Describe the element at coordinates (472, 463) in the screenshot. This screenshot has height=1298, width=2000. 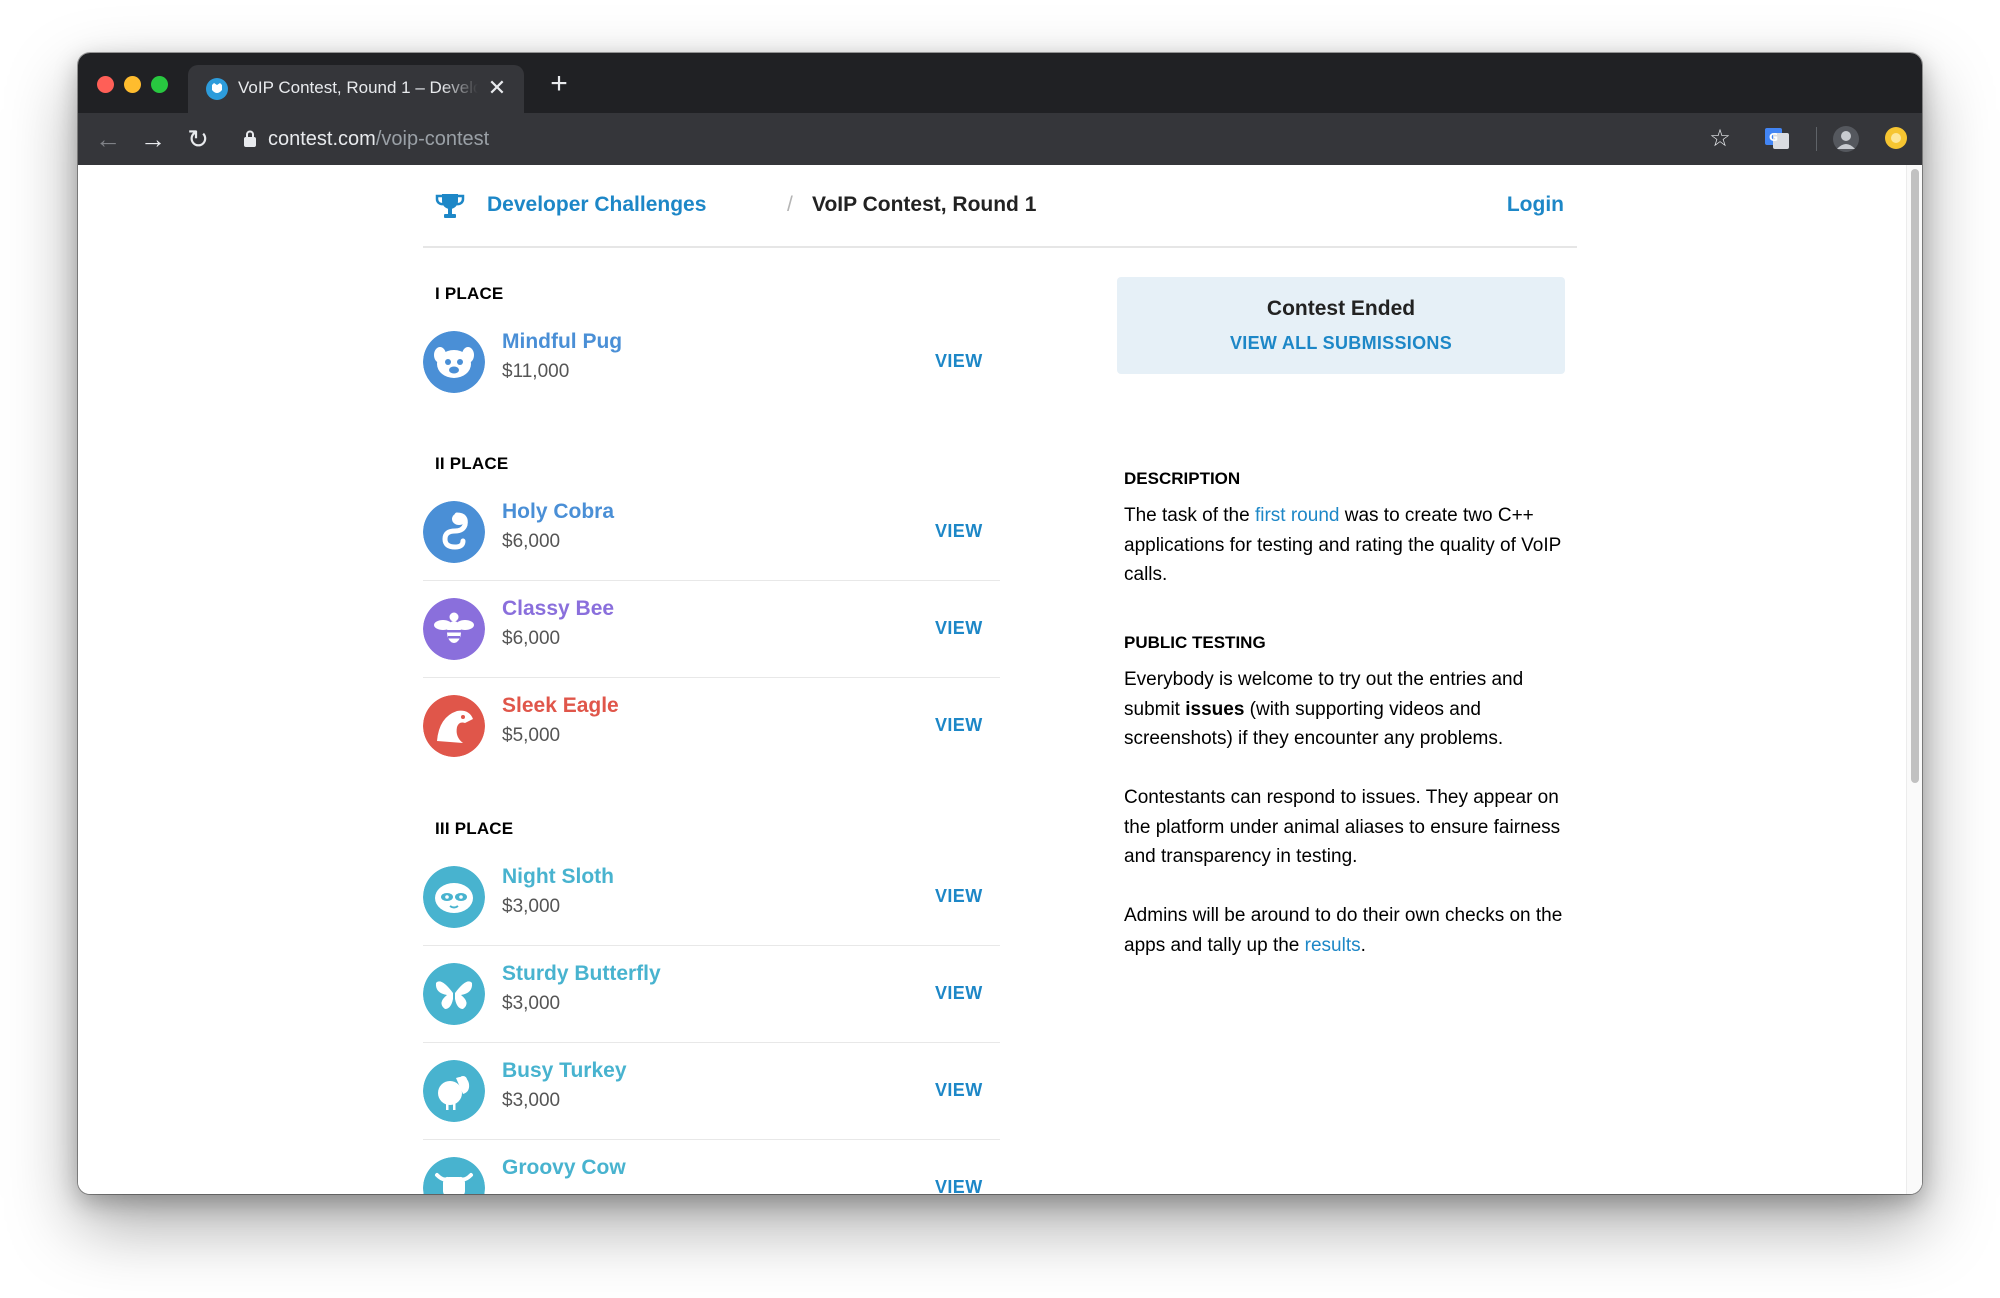
I see `place-heading: II PLACE` at that location.